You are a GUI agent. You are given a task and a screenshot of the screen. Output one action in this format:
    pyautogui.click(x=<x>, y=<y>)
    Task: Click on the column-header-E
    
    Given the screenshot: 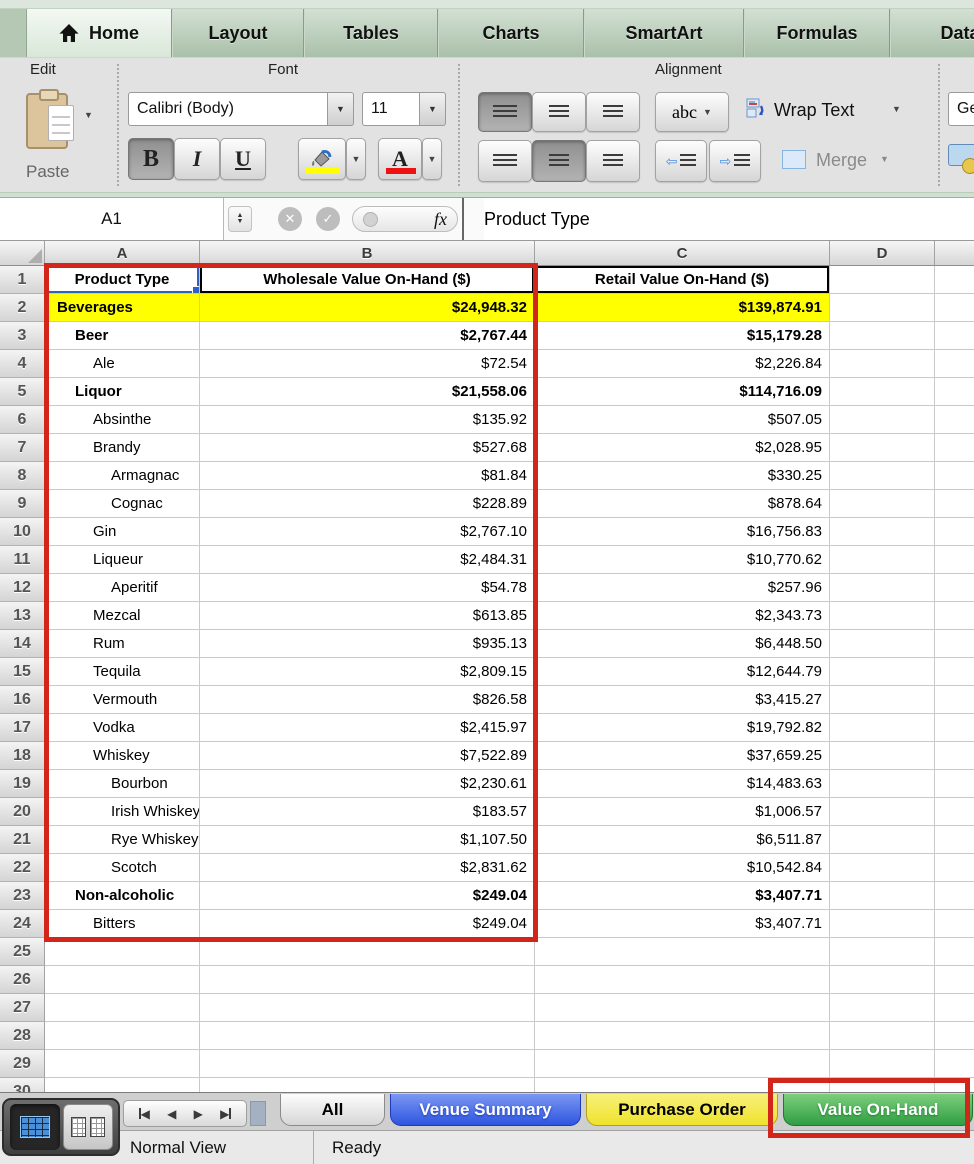 What is the action you would take?
    pyautogui.click(x=954, y=253)
    